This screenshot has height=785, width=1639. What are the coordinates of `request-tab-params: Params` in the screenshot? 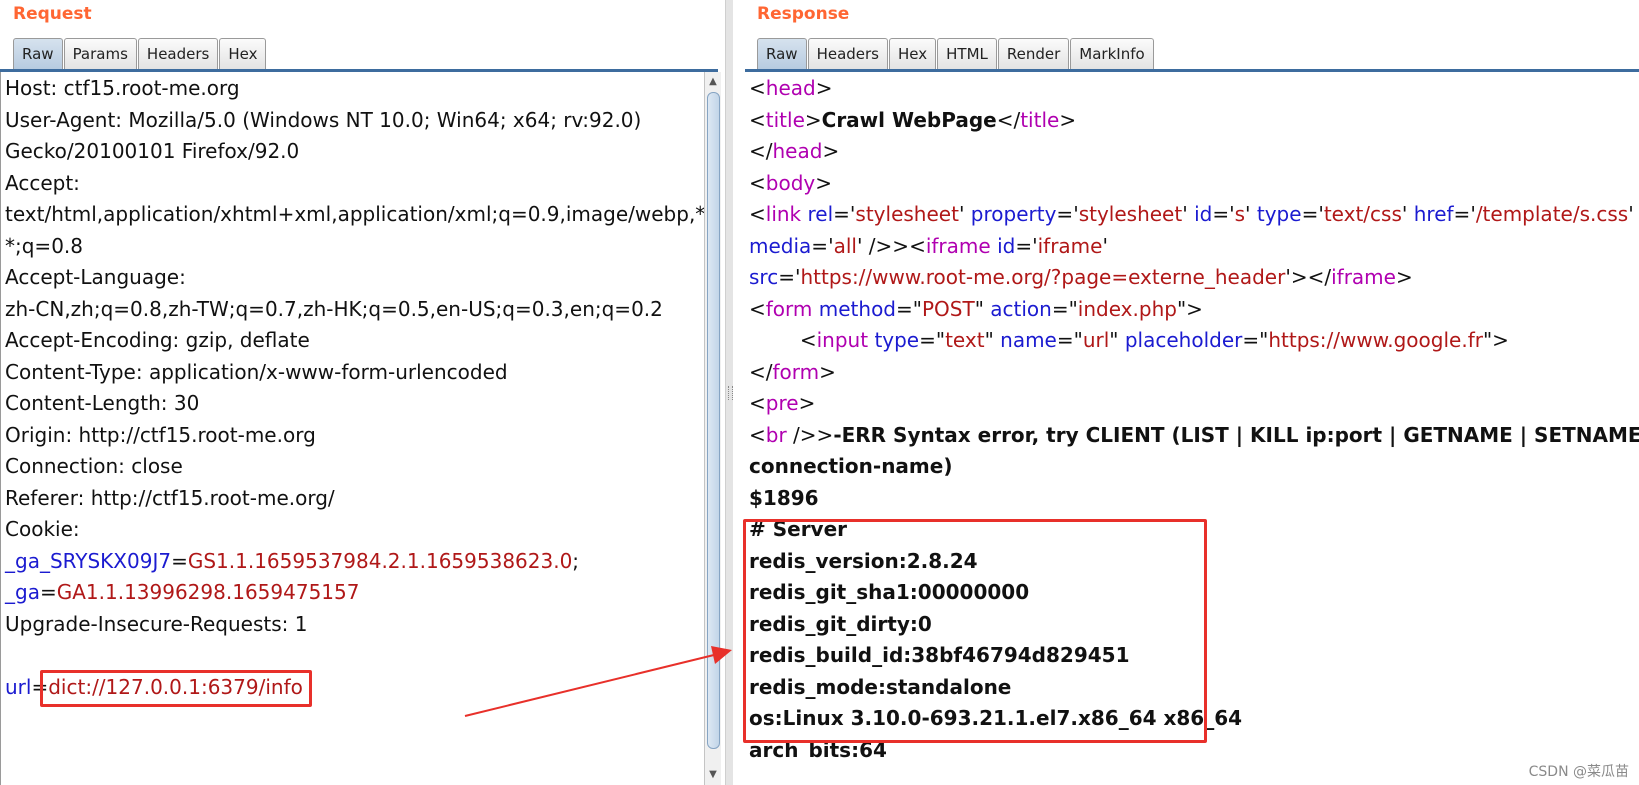 It's located at (100, 53).